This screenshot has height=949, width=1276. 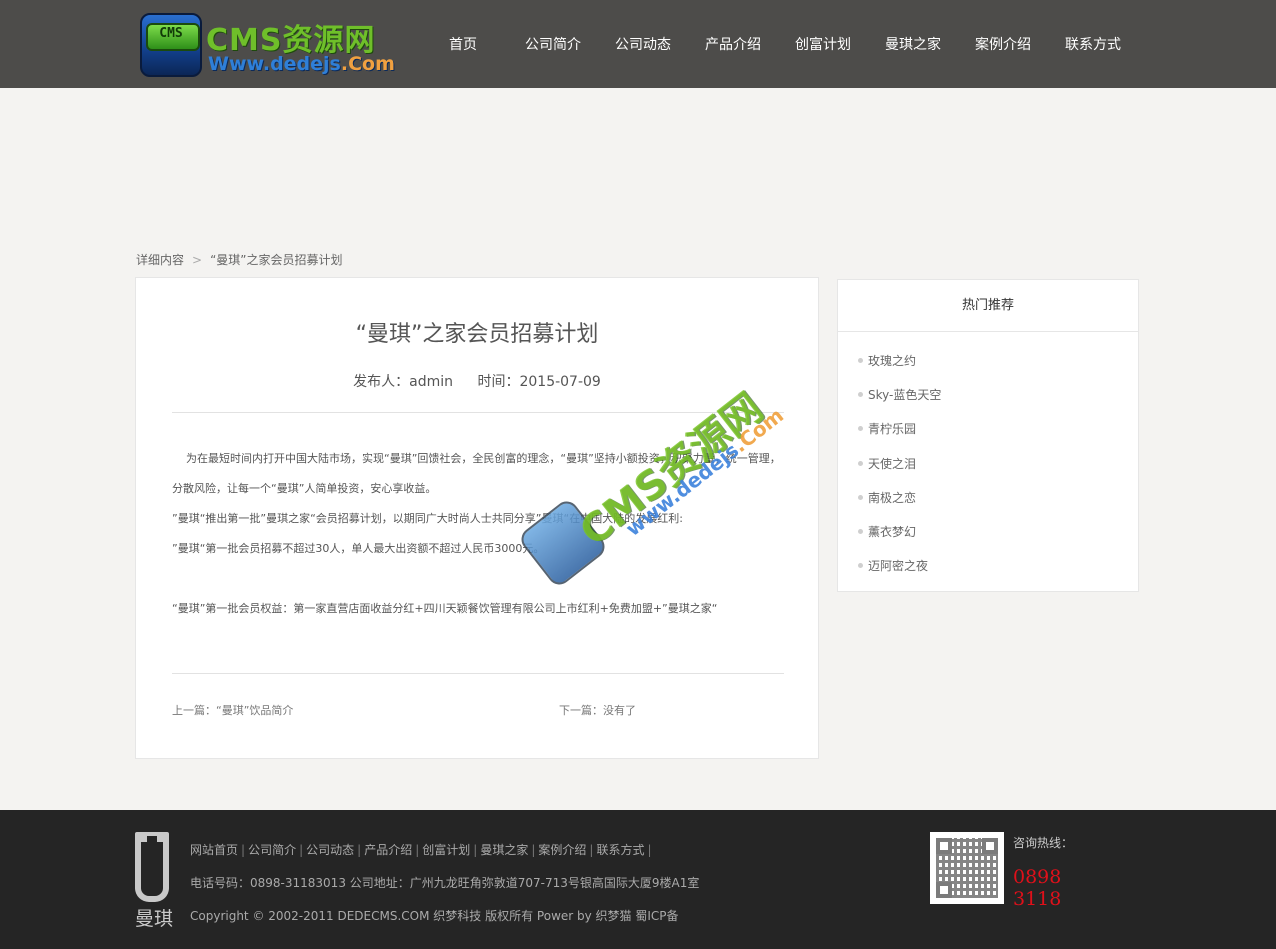 I want to click on nav-item-news: 公司动态, so click(x=643, y=44).